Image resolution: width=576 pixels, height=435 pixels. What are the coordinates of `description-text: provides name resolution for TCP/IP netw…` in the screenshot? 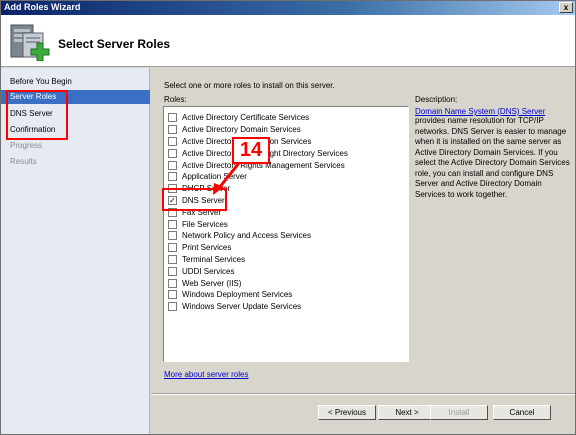 It's located at (492, 157).